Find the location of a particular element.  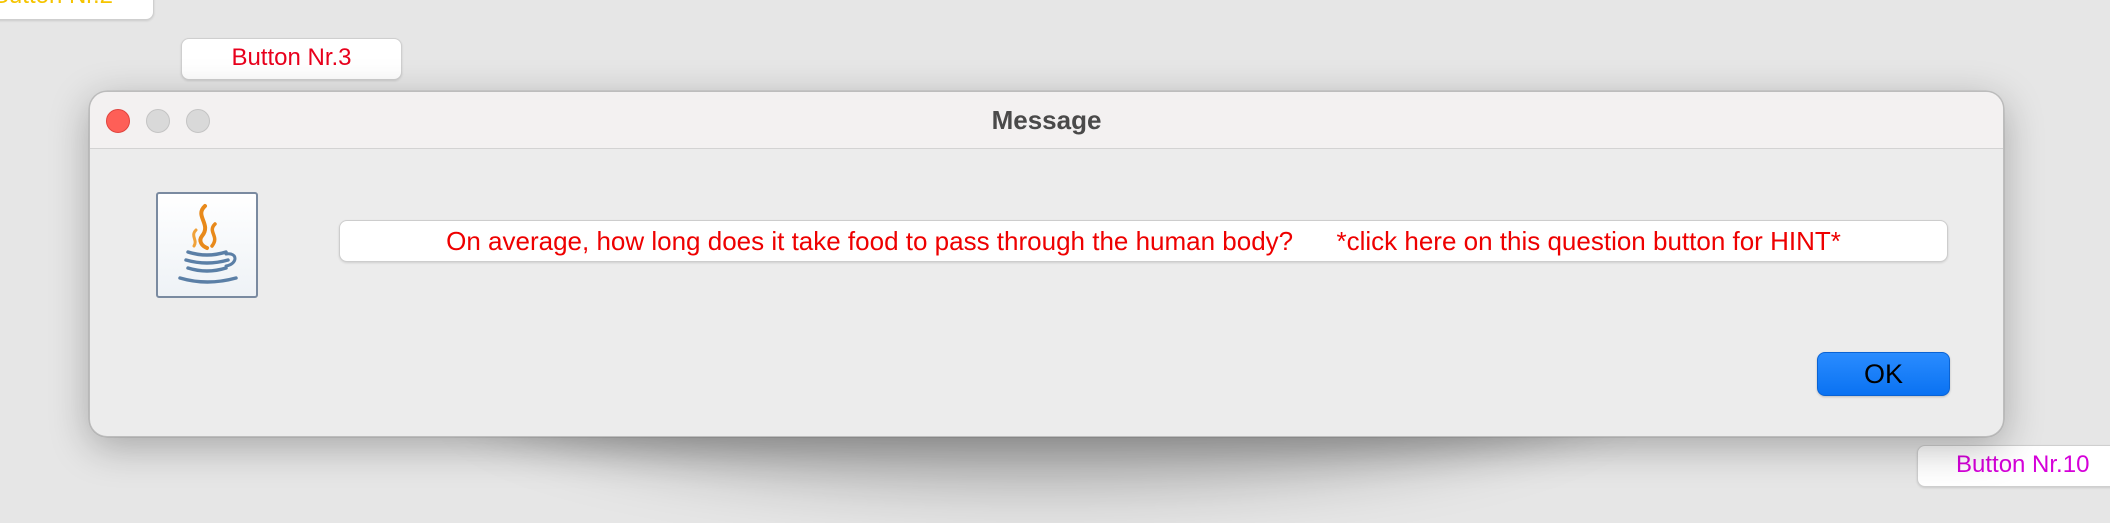

dialog-title: Message is located at coordinates (1046, 120).